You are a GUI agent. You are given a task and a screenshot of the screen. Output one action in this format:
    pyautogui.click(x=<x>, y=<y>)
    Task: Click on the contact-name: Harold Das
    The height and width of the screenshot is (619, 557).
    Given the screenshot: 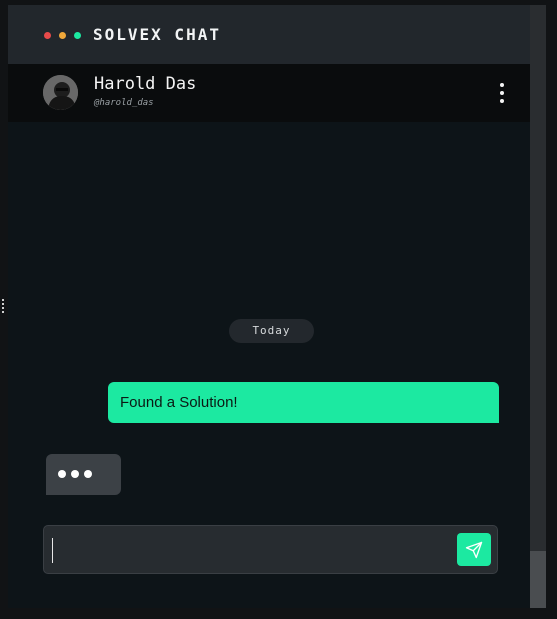 What is the action you would take?
    pyautogui.click(x=145, y=84)
    